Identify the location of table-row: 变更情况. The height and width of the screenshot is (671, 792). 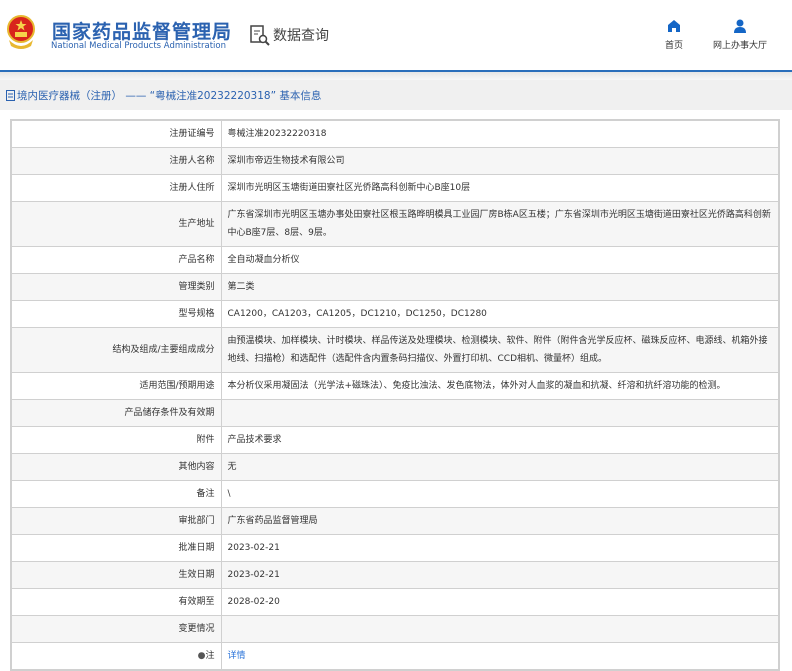
(395, 629).